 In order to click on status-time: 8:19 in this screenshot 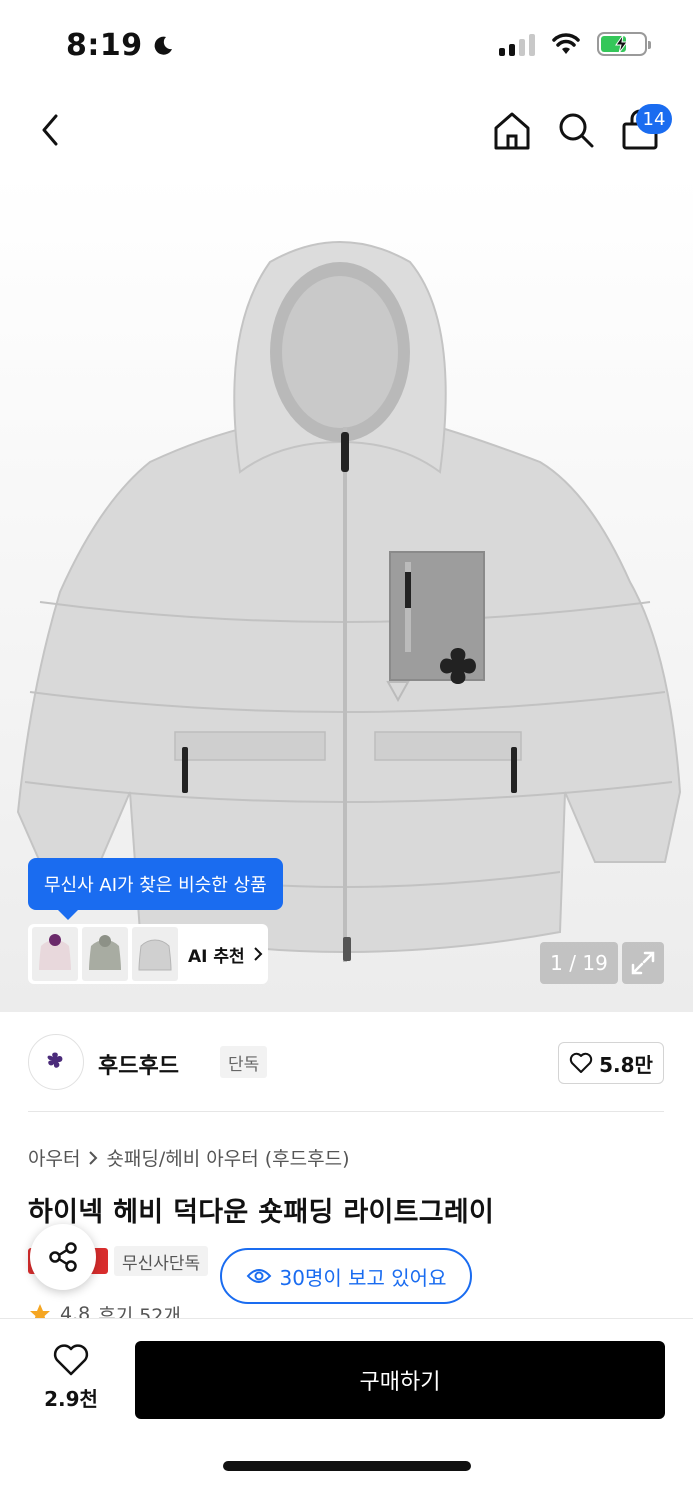, I will do `click(120, 45)`.